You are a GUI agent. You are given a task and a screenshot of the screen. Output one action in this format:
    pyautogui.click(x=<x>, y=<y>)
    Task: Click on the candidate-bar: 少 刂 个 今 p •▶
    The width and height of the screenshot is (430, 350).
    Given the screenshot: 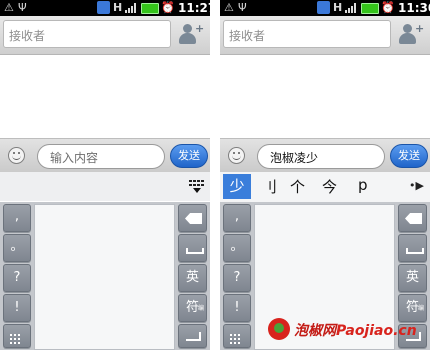 What is the action you would take?
    pyautogui.click(x=325, y=187)
    